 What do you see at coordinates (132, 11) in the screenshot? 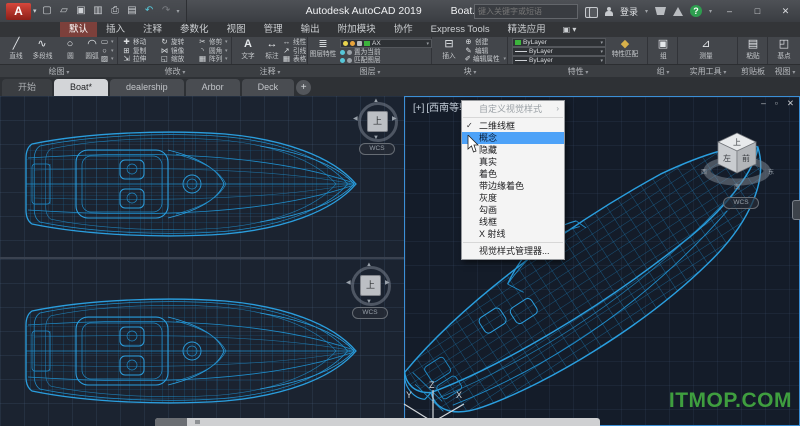
I see `print-icon: ▤` at bounding box center [132, 11].